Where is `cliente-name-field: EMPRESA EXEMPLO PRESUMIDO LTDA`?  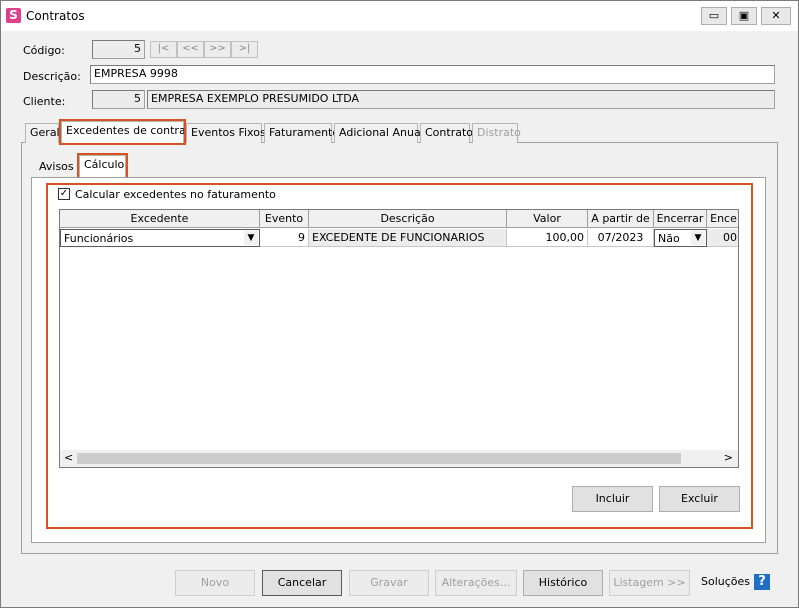
cliente-name-field: EMPRESA EXEMPLO PRESUMIDO LTDA is located at coordinates (461, 99).